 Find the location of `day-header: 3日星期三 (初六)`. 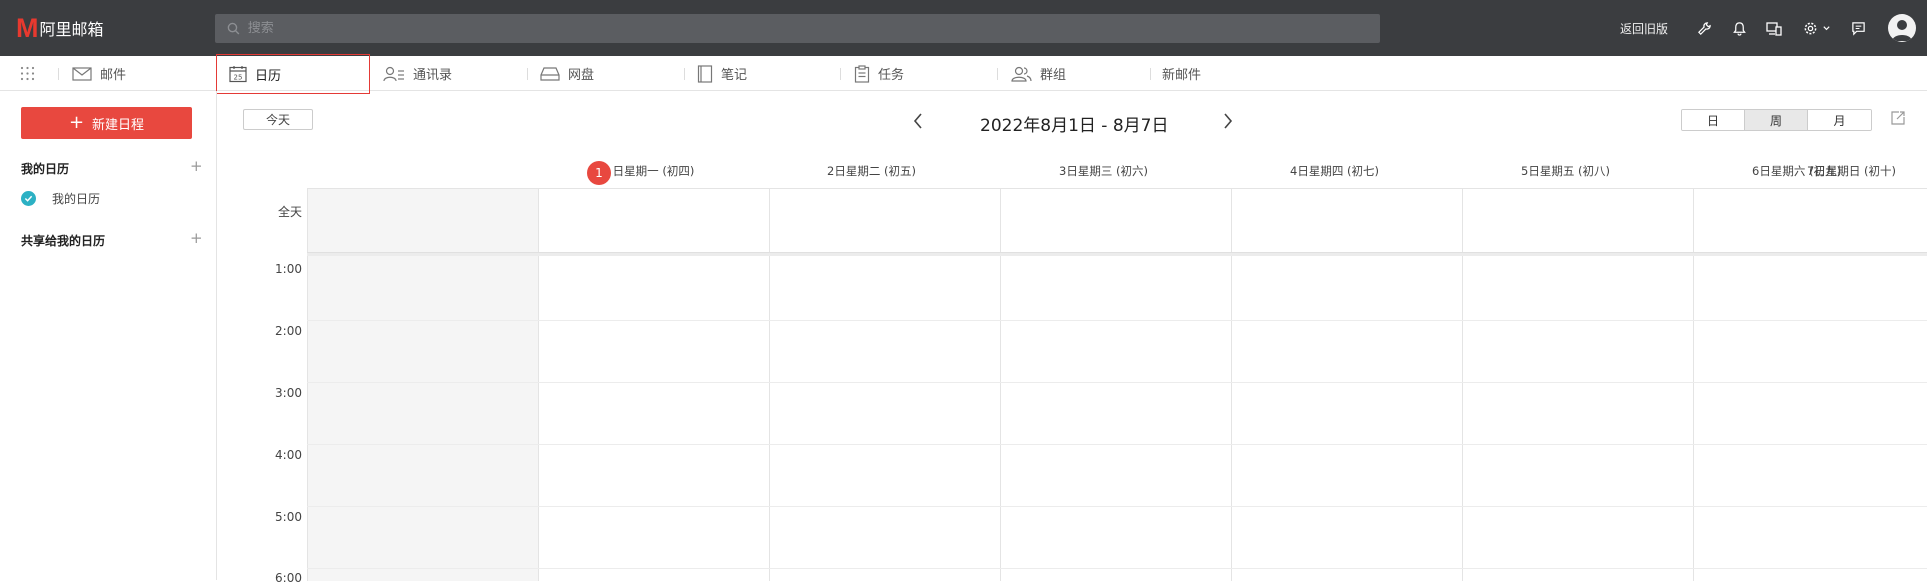

day-header: 3日星期三 (初六) is located at coordinates (1103, 171).